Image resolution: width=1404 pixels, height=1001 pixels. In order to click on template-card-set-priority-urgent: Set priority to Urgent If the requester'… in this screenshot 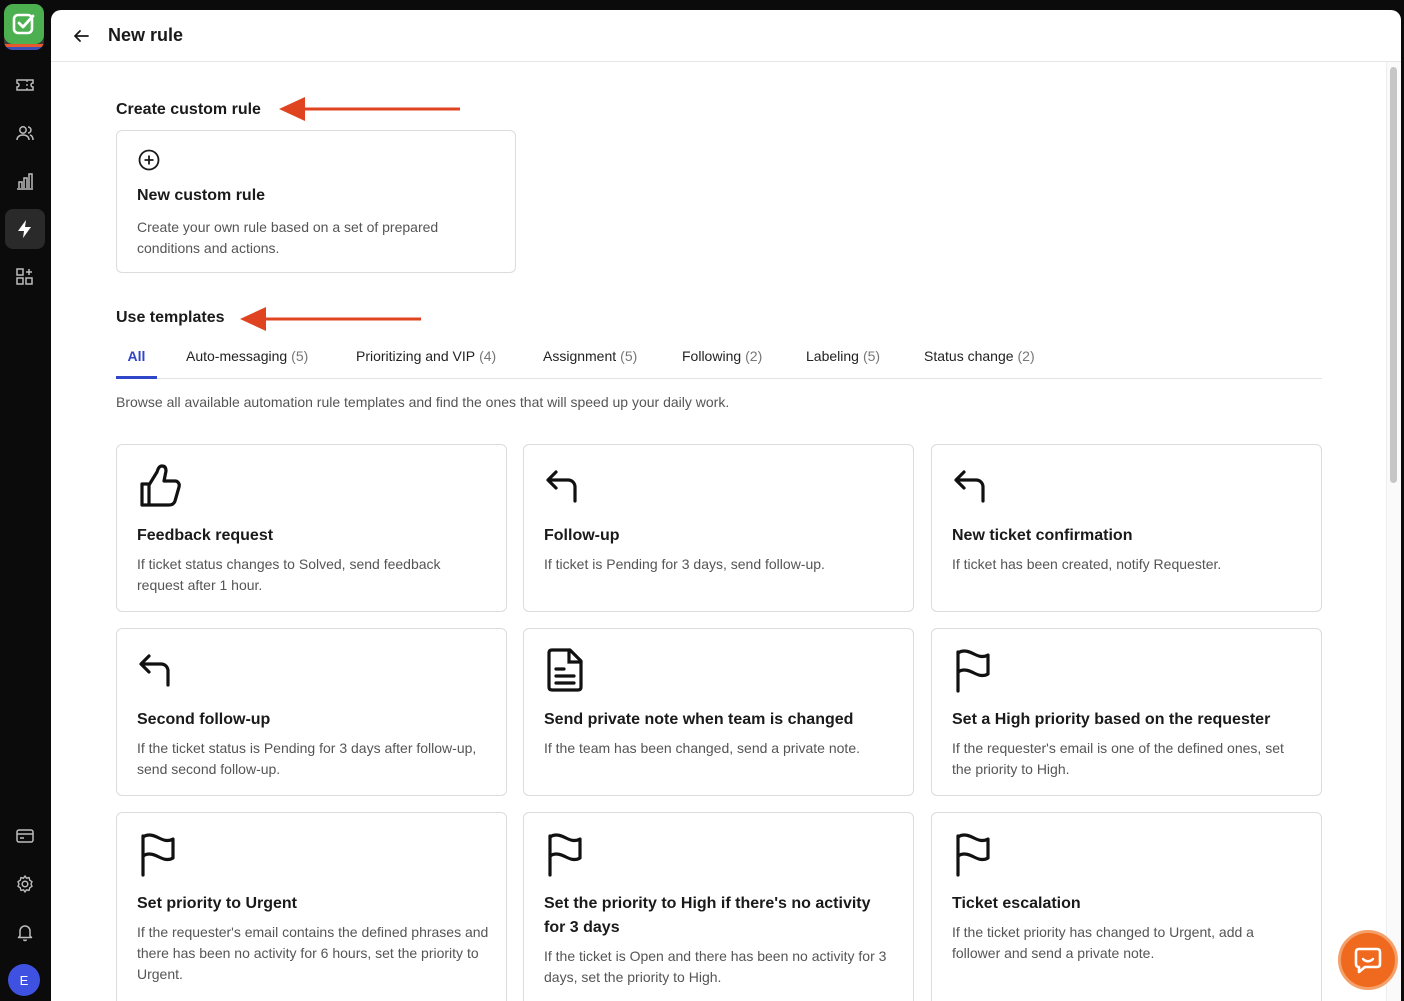, I will do `click(311, 906)`.